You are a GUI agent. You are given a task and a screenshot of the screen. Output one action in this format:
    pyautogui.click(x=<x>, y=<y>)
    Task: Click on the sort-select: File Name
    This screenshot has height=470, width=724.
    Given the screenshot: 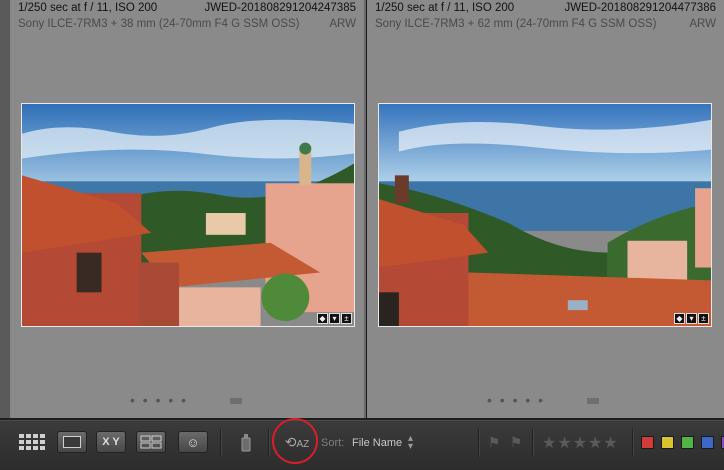 What is the action you would take?
    pyautogui.click(x=377, y=443)
    